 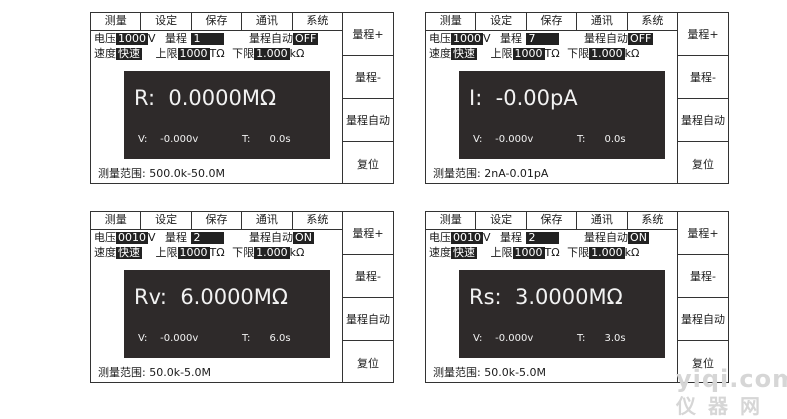 I want to click on main-reading: R: 0.0000MΩ, so click(x=205, y=98).